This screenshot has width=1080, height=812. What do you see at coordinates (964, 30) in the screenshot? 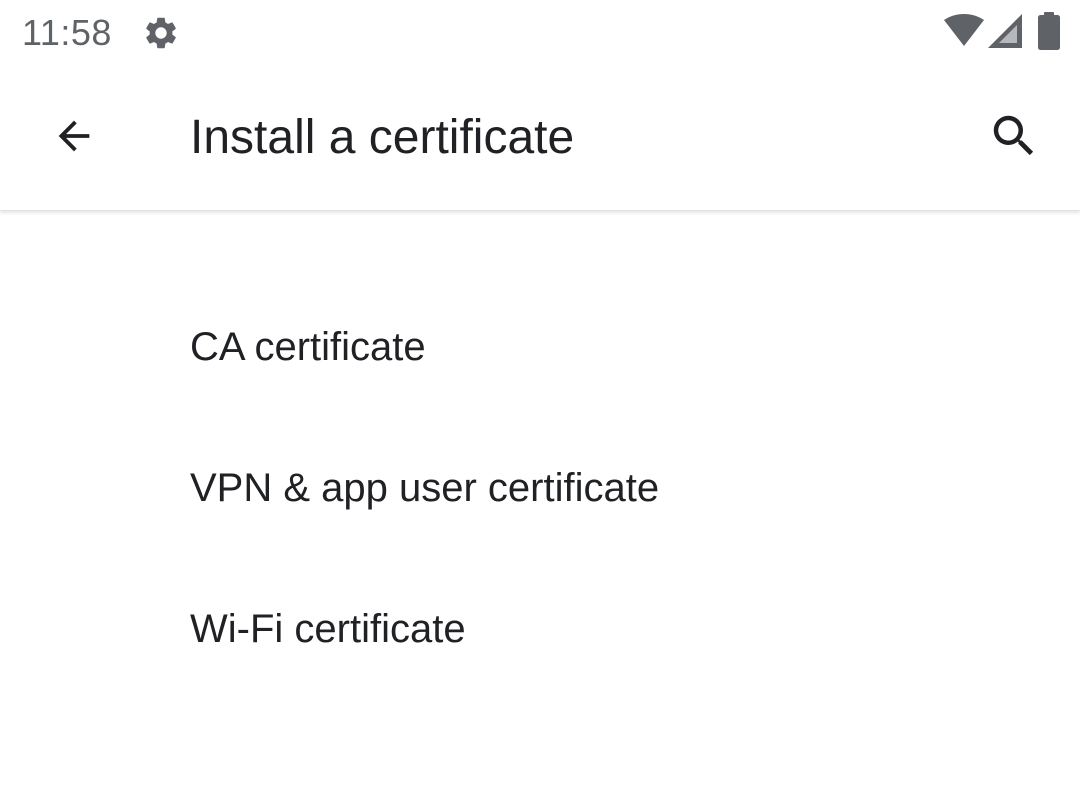
I see `wifi-icon` at bounding box center [964, 30].